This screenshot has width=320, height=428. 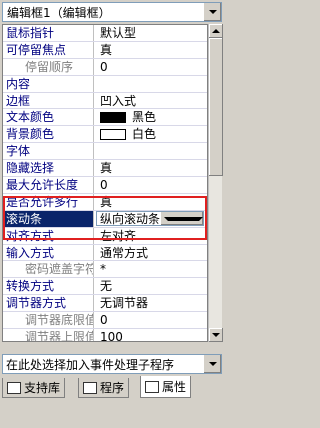 I want to click on property-value: 白色, so click(x=150, y=134).